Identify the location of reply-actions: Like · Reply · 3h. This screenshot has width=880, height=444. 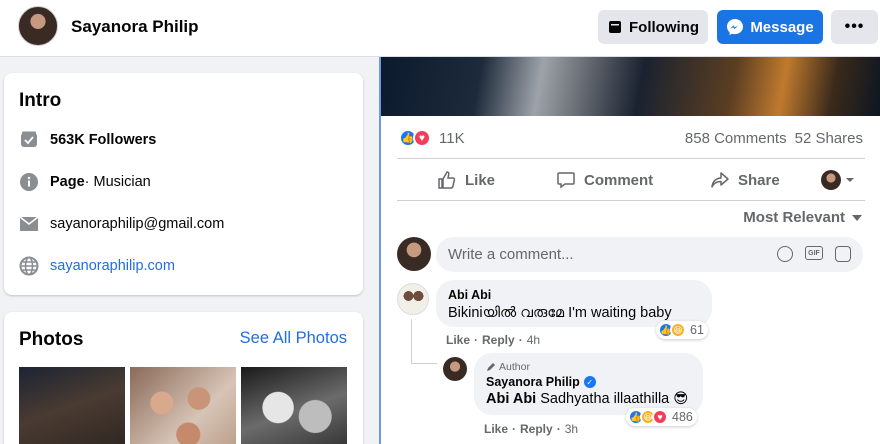
(531, 429).